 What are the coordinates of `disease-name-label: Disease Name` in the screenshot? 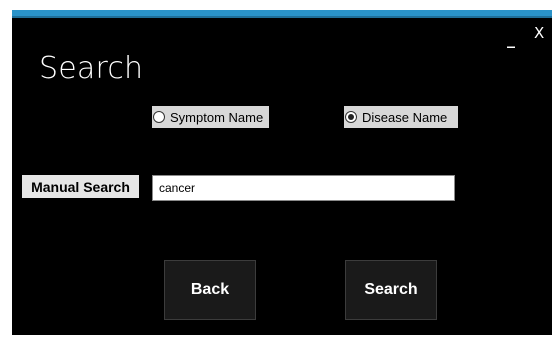 It's located at (405, 117).